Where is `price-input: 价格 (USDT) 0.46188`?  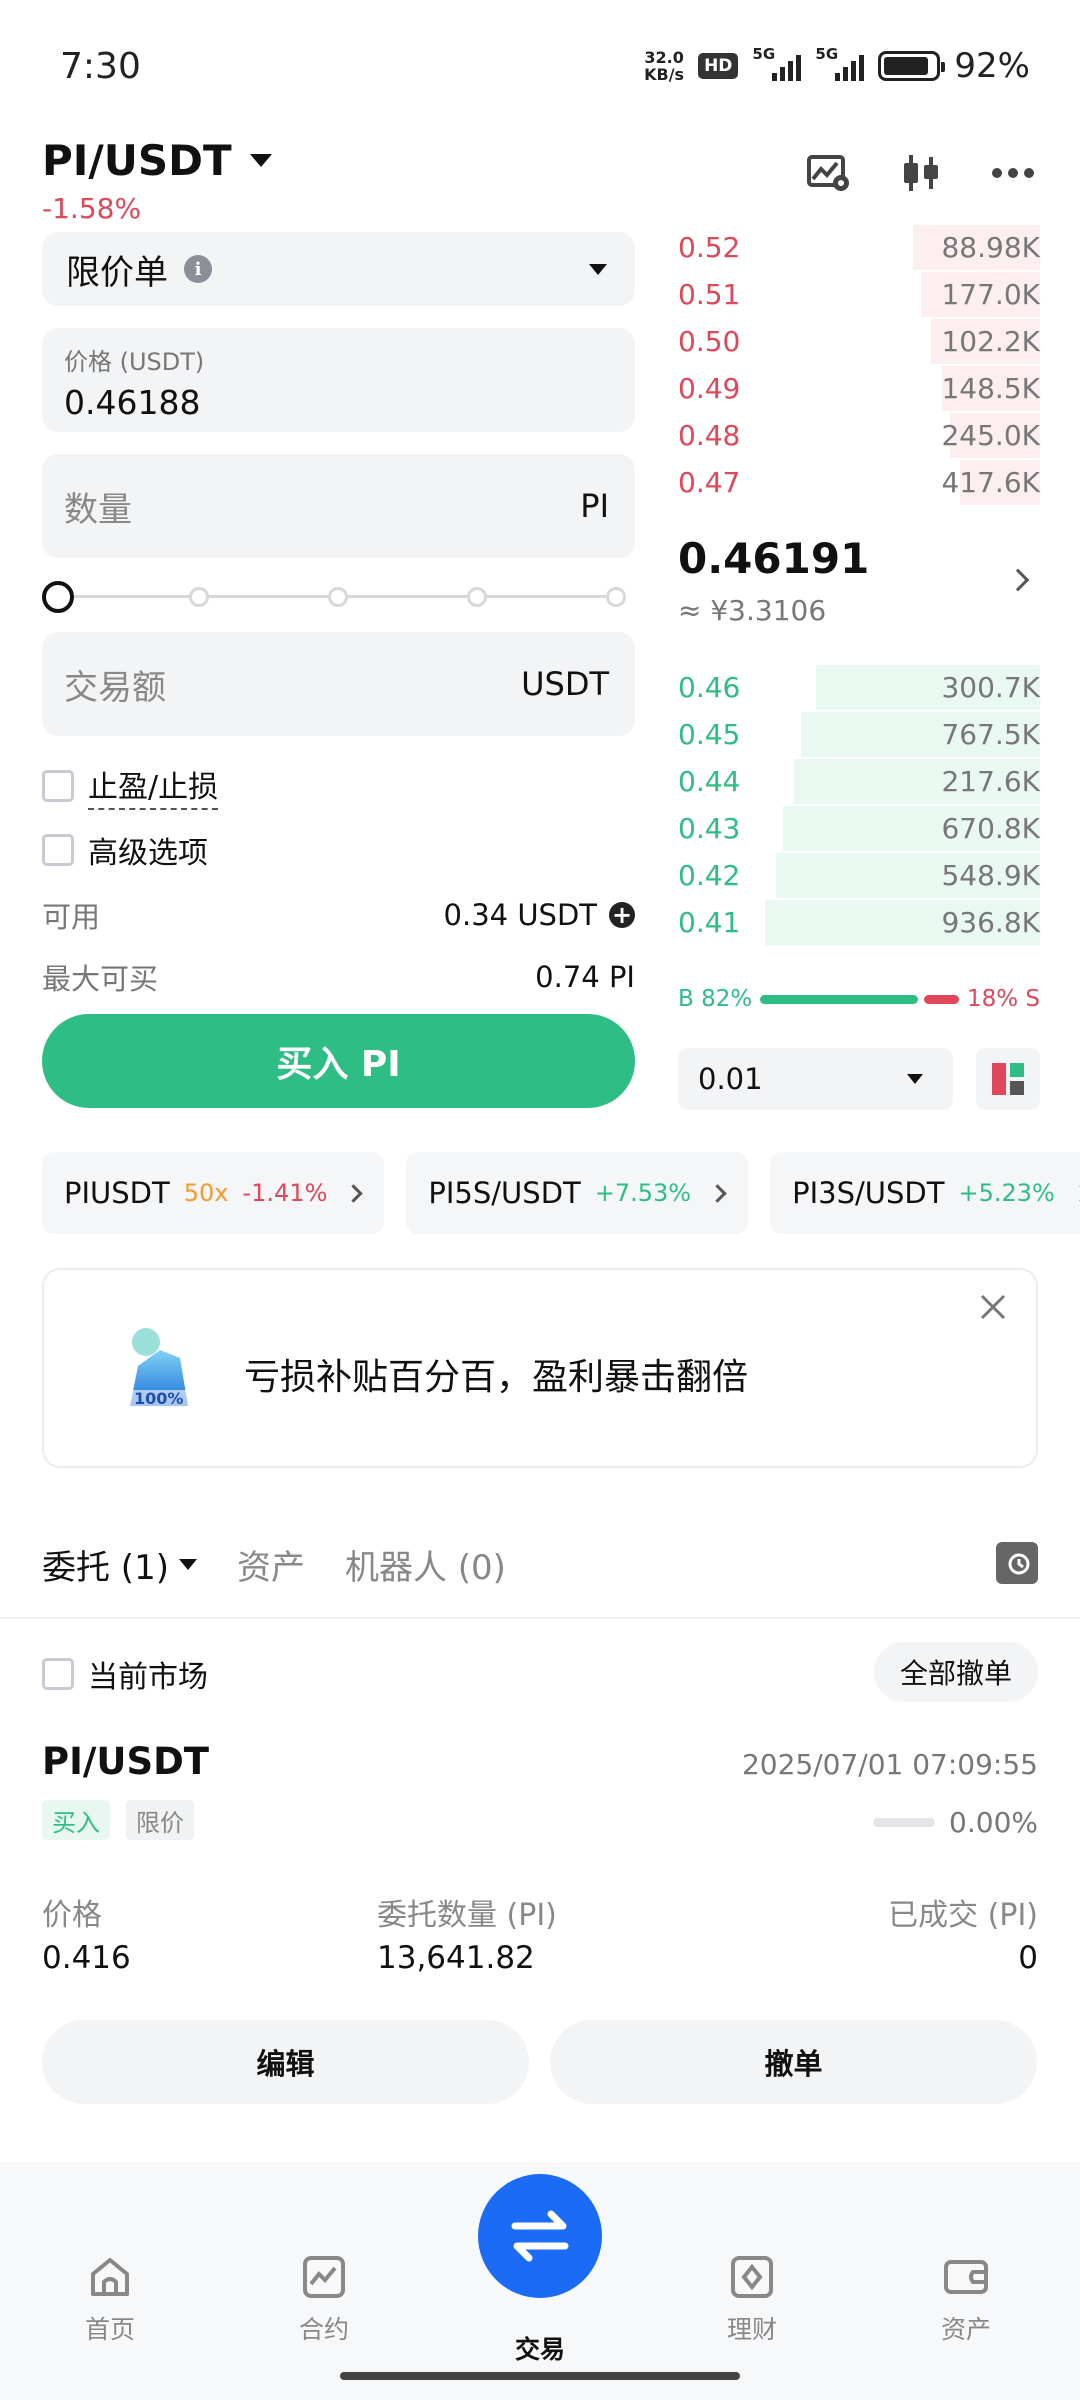
price-input: 价格 (USDT) 0.46188 is located at coordinates (338, 380).